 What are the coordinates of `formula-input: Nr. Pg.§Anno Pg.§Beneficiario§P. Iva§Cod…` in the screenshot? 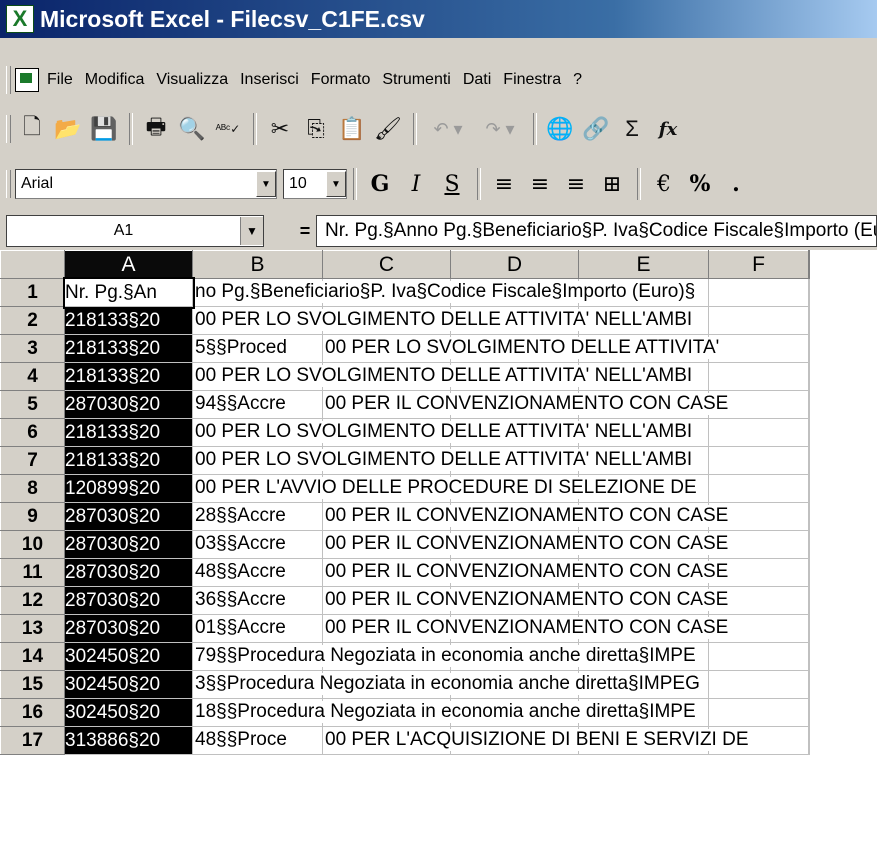 It's located at (596, 231).